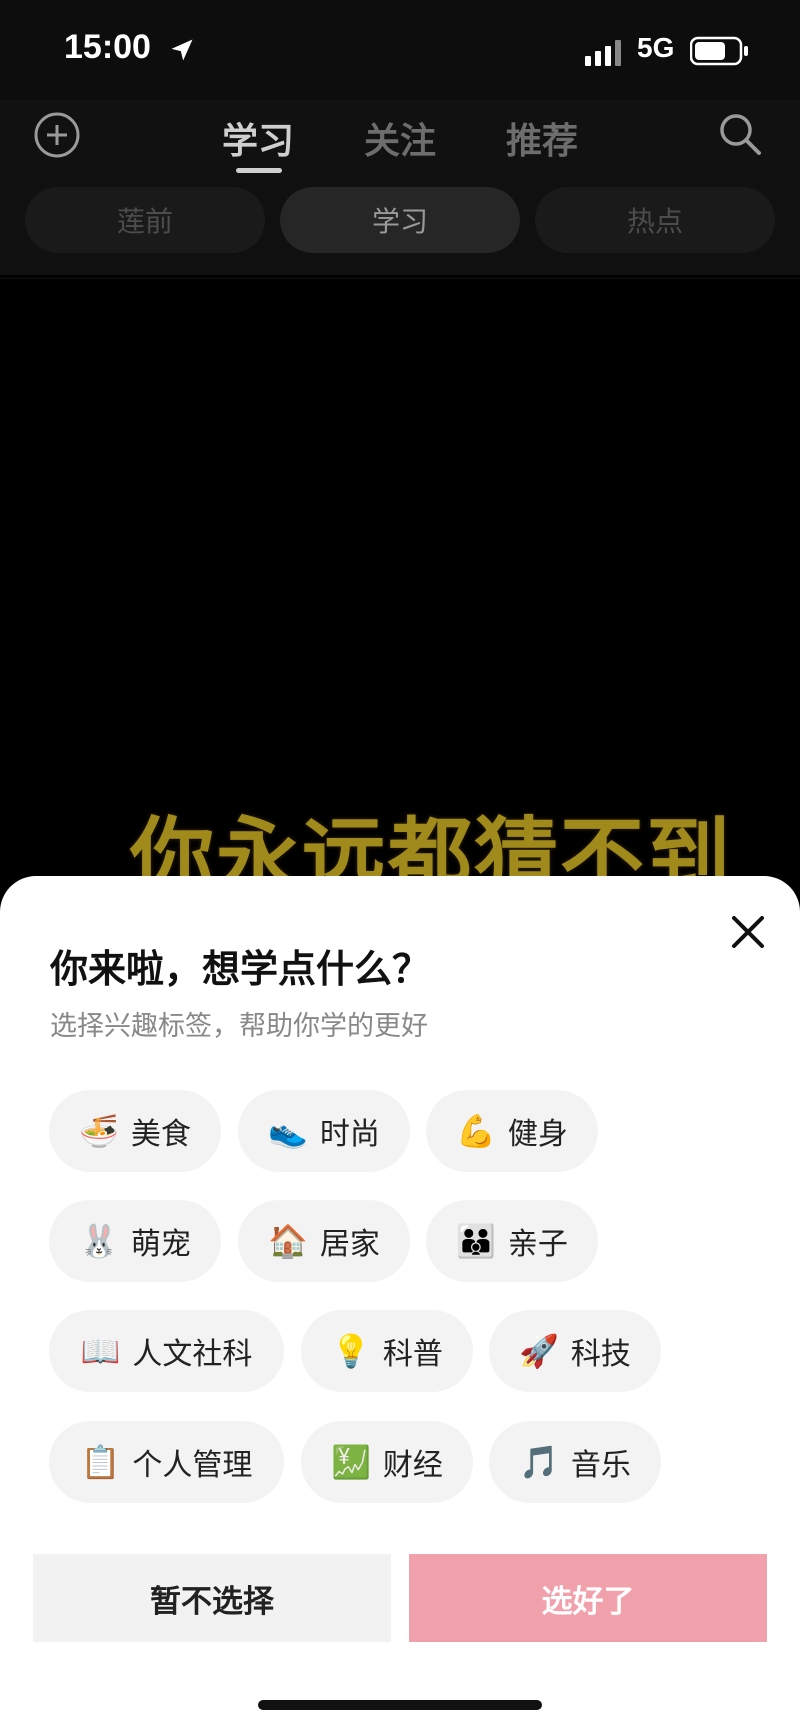 The image size is (800, 1729). I want to click on tag-label: 亲子, so click(537, 1244).